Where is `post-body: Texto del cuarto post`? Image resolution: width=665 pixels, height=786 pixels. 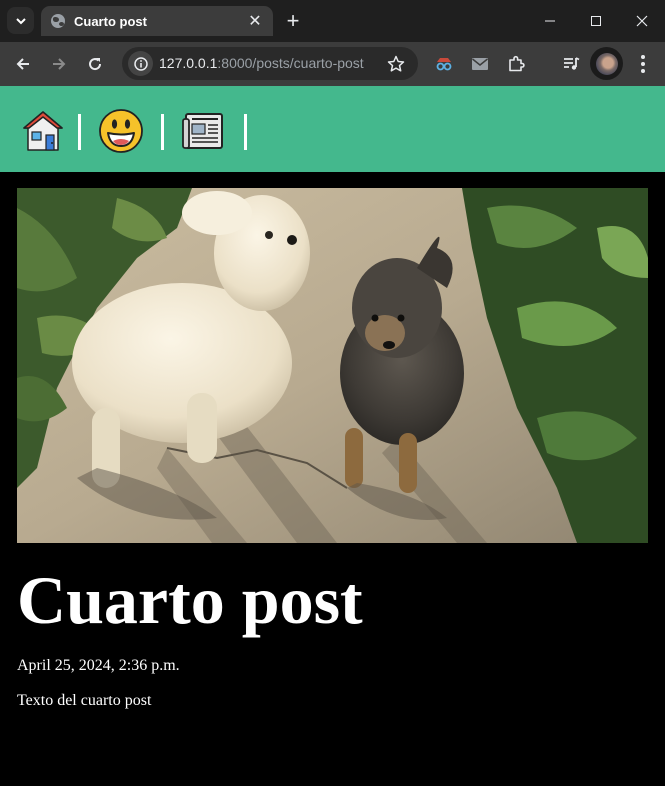 post-body: Texto del cuarto post is located at coordinates (84, 700).